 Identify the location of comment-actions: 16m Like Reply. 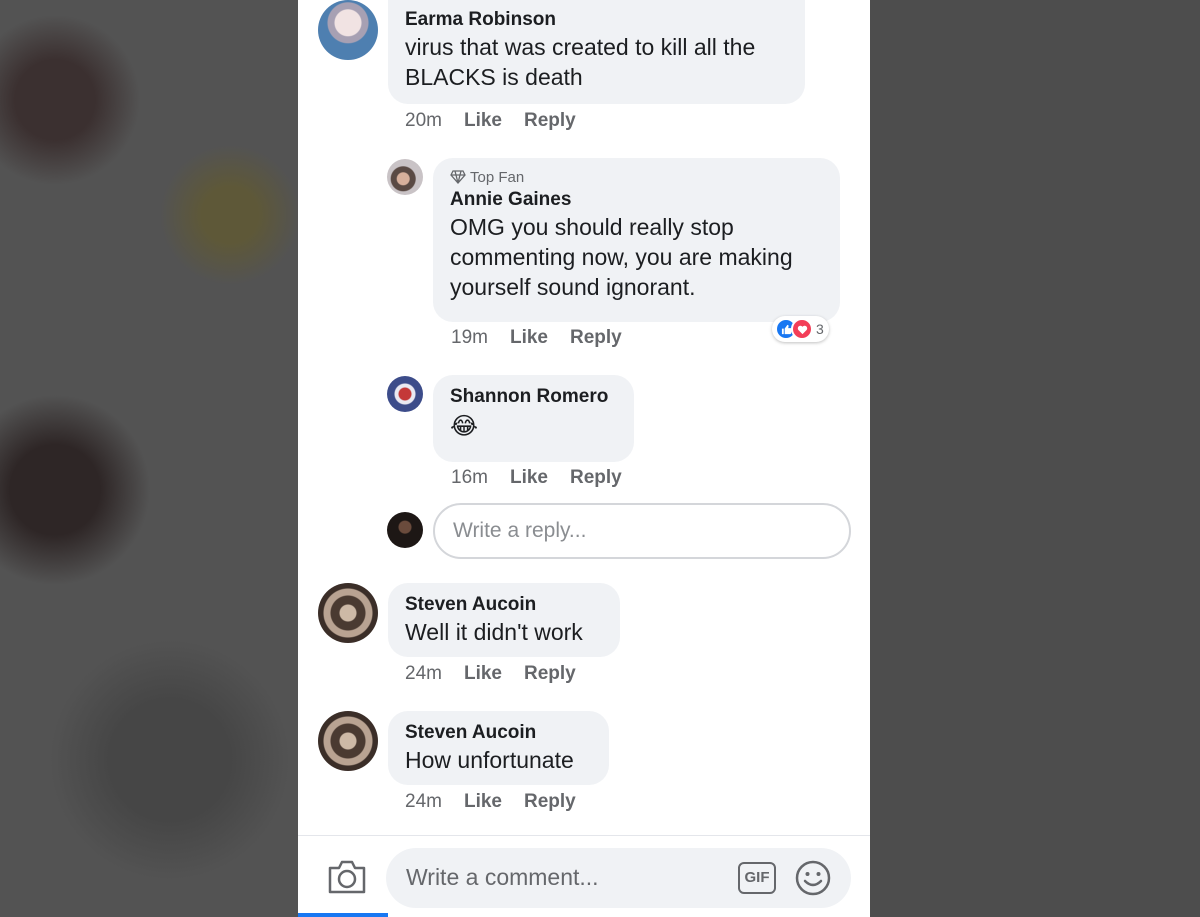
(547, 478).